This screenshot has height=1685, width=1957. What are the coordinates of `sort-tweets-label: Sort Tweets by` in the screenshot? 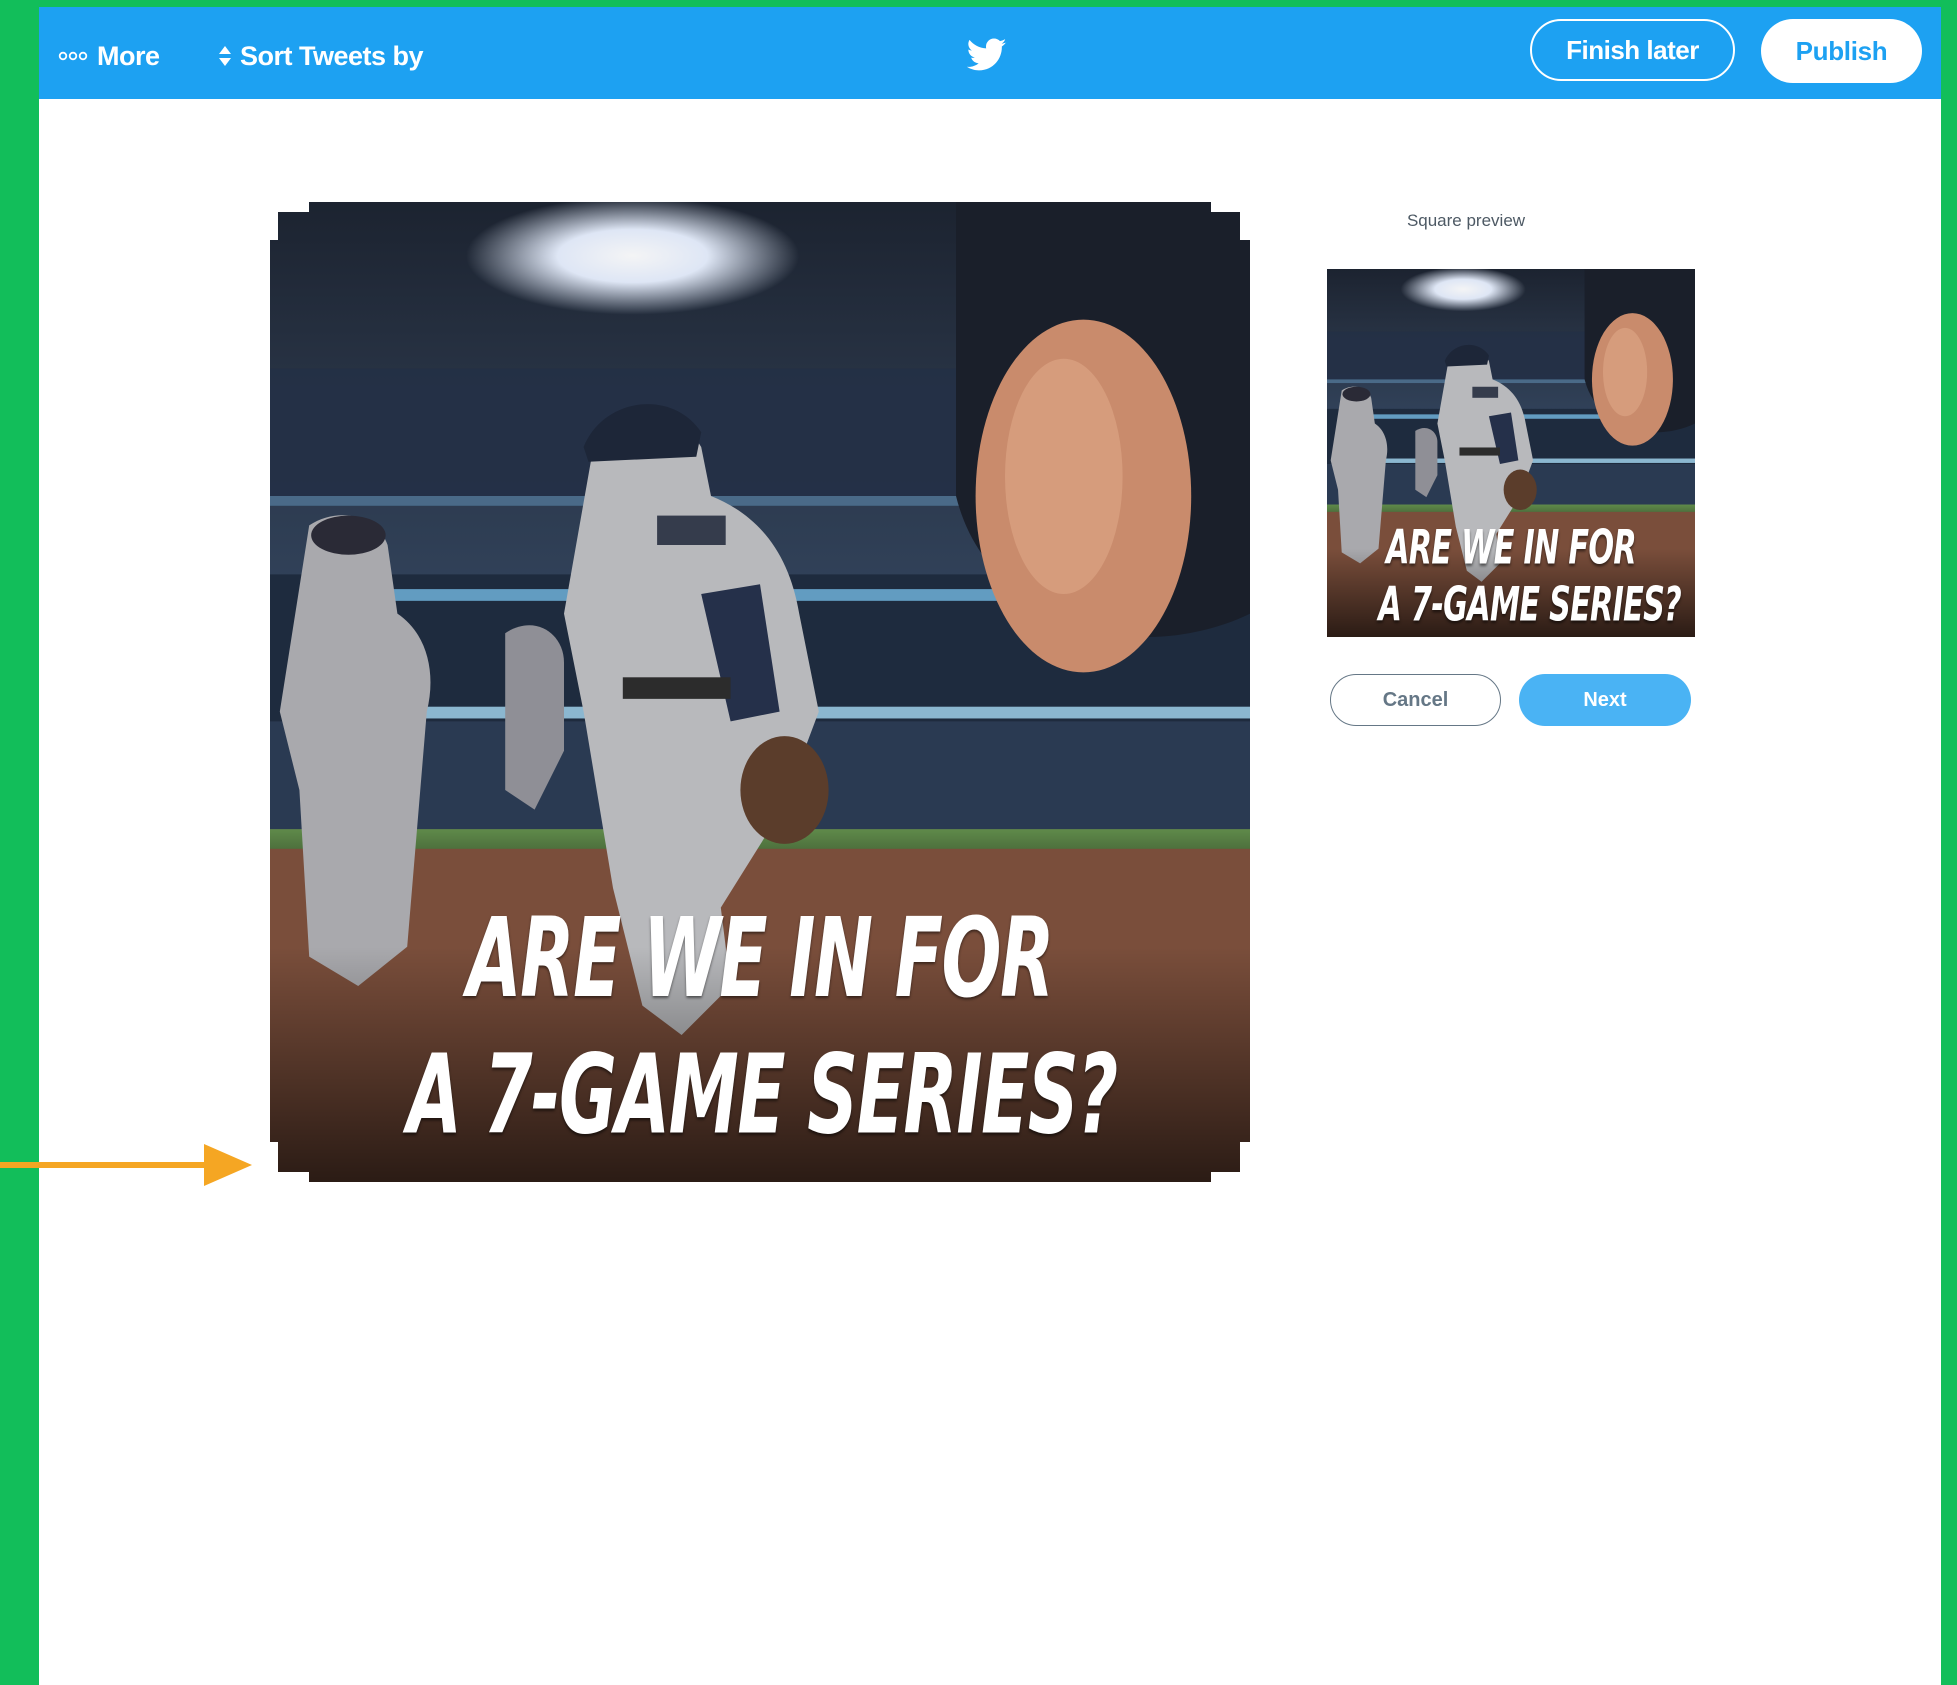 It's located at (332, 55).